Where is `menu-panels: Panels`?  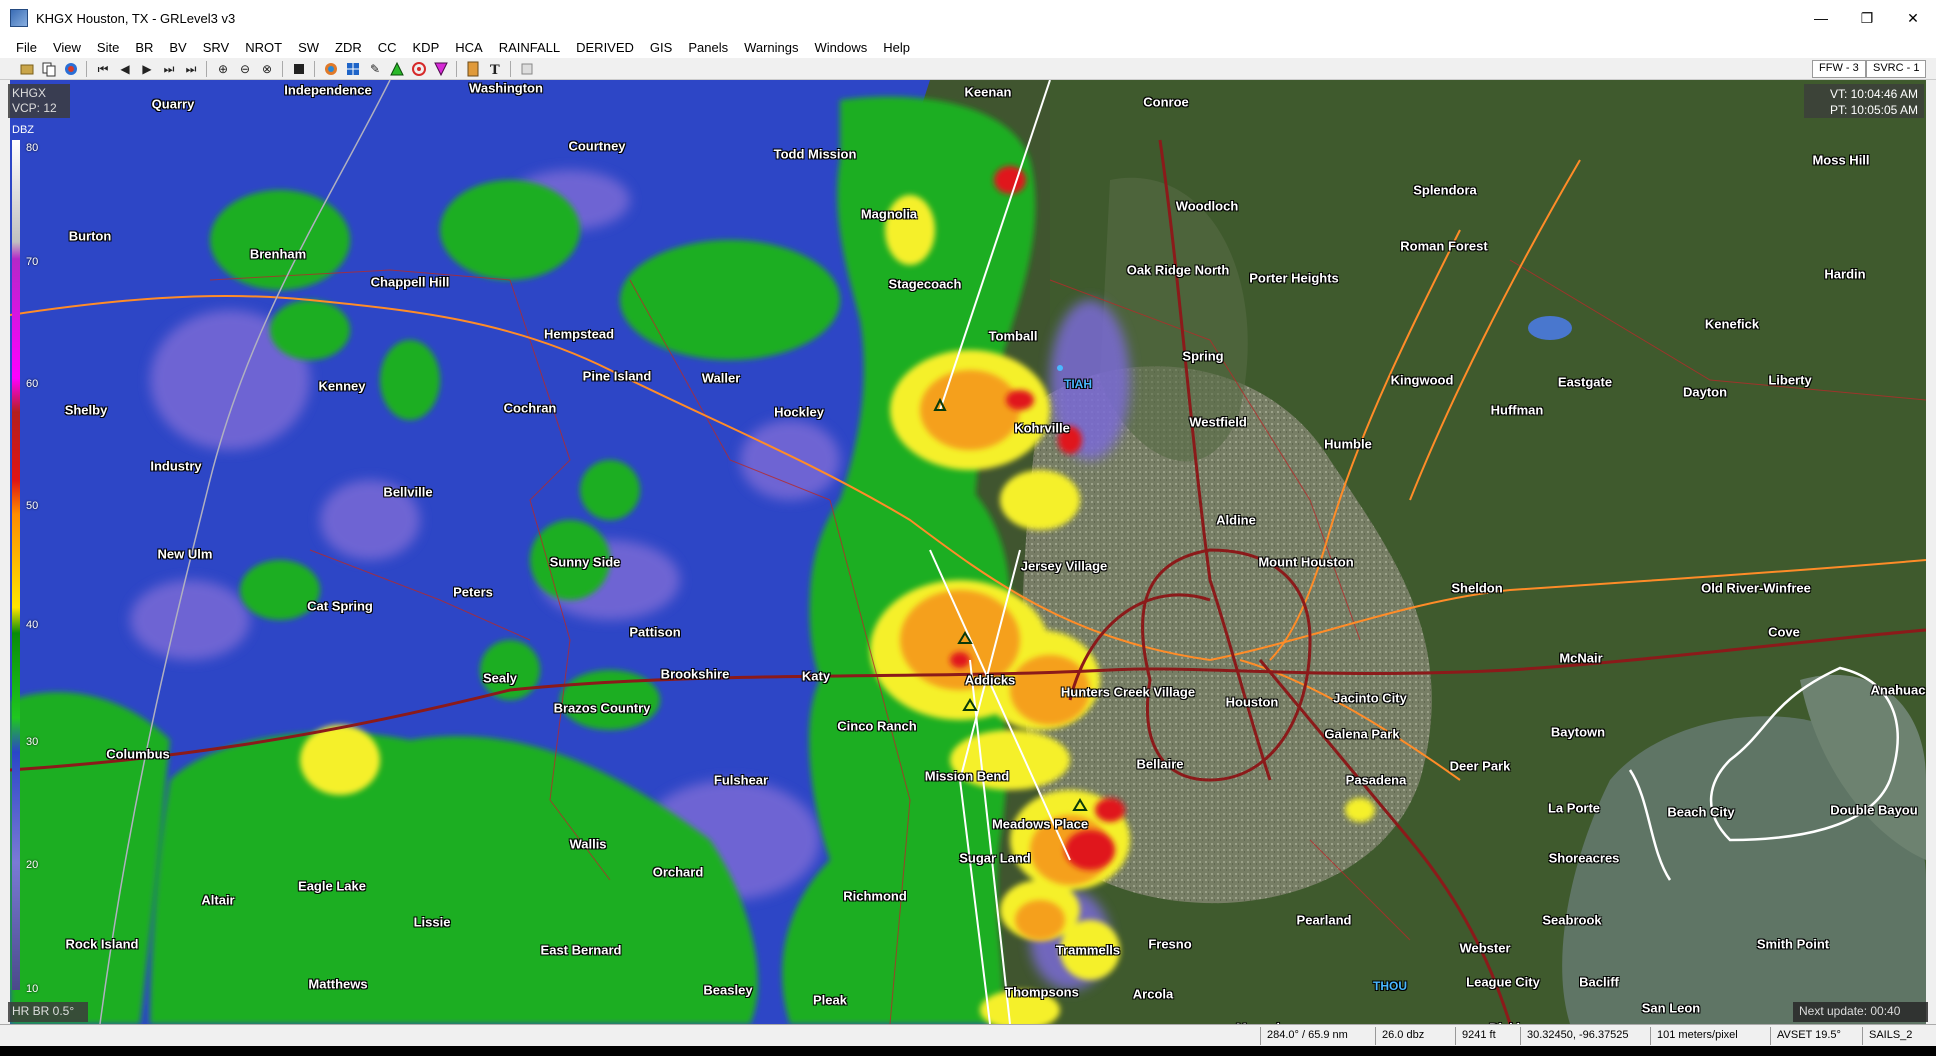 menu-panels: Panels is located at coordinates (708, 47).